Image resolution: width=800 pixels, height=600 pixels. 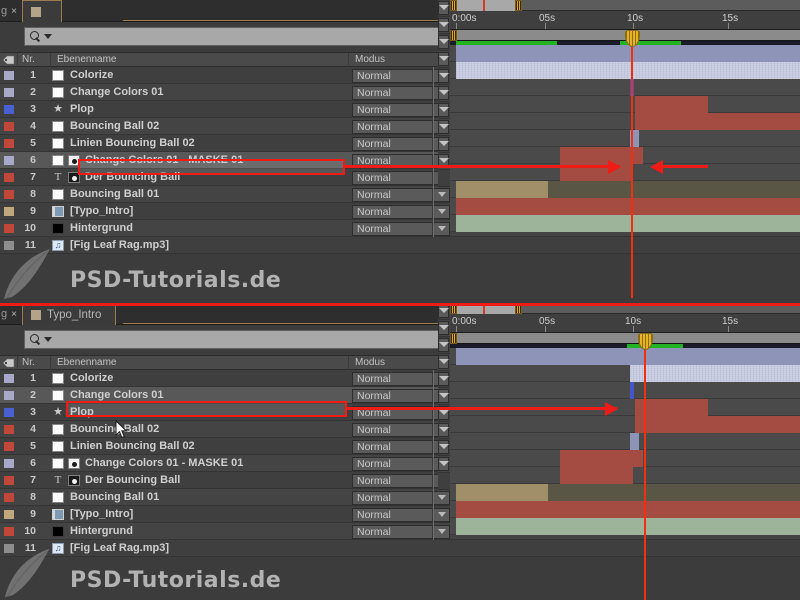 What do you see at coordinates (87, 59) in the screenshot?
I see `col-header-name: Ebenenname` at bounding box center [87, 59].